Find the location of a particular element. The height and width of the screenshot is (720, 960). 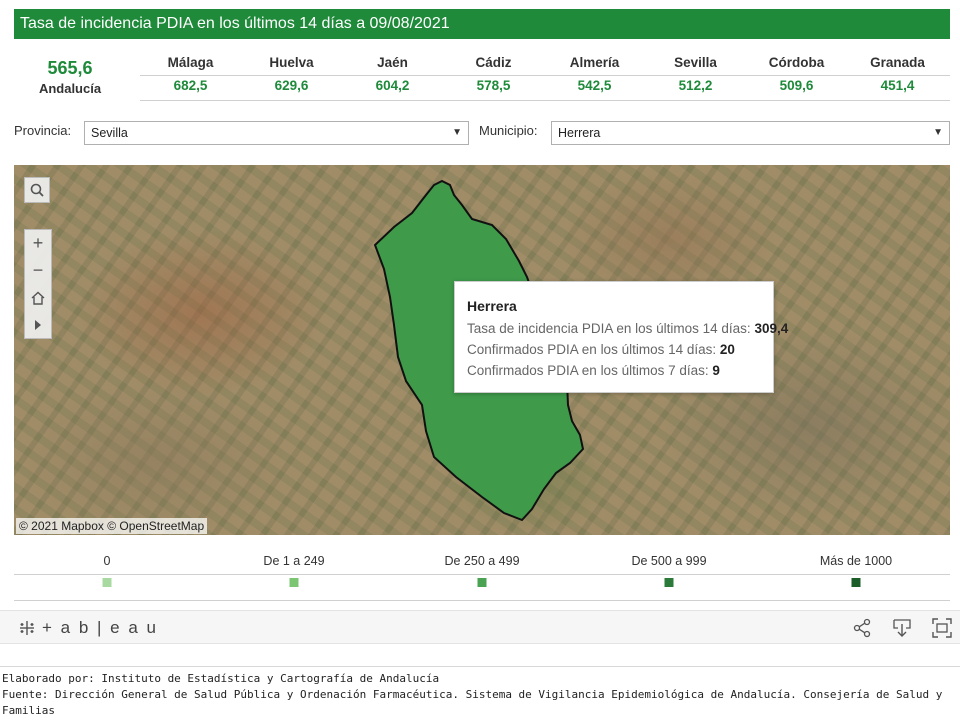

legend-label: De 250 a 499 is located at coordinates (482, 561).